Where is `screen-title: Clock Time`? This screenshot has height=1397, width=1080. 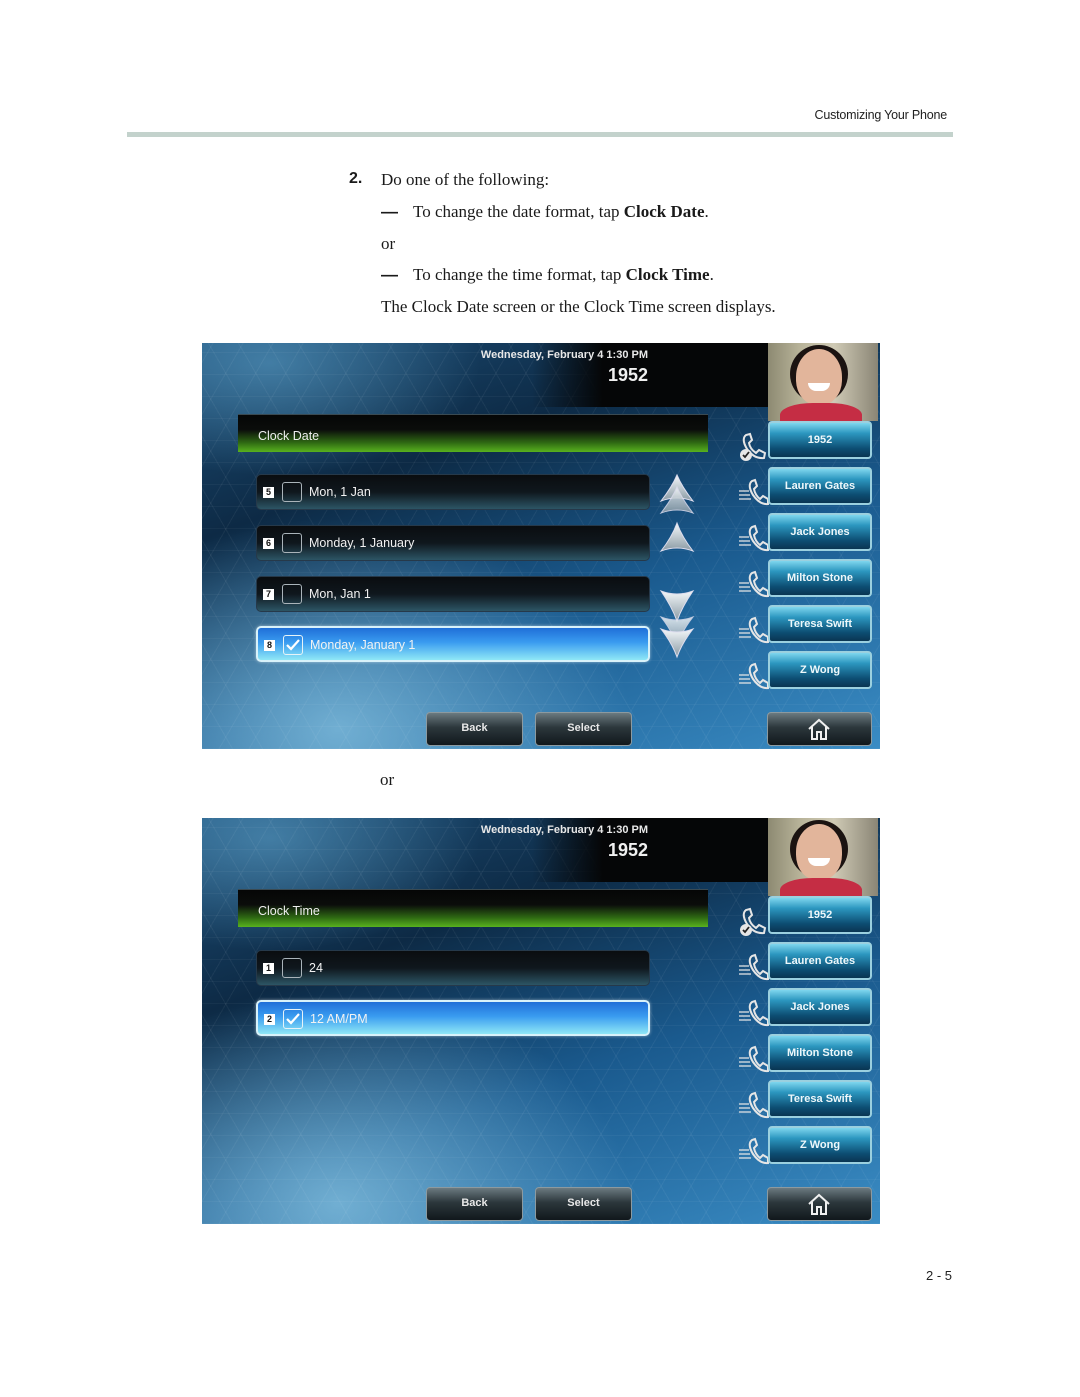
screen-title: Clock Time is located at coordinates (289, 911).